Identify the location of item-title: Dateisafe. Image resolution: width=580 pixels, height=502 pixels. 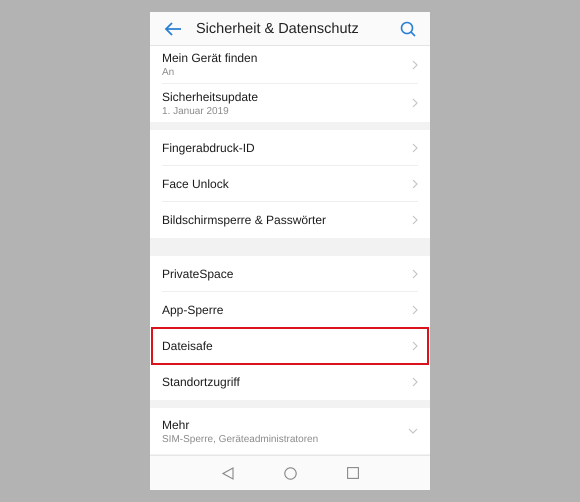
(187, 345).